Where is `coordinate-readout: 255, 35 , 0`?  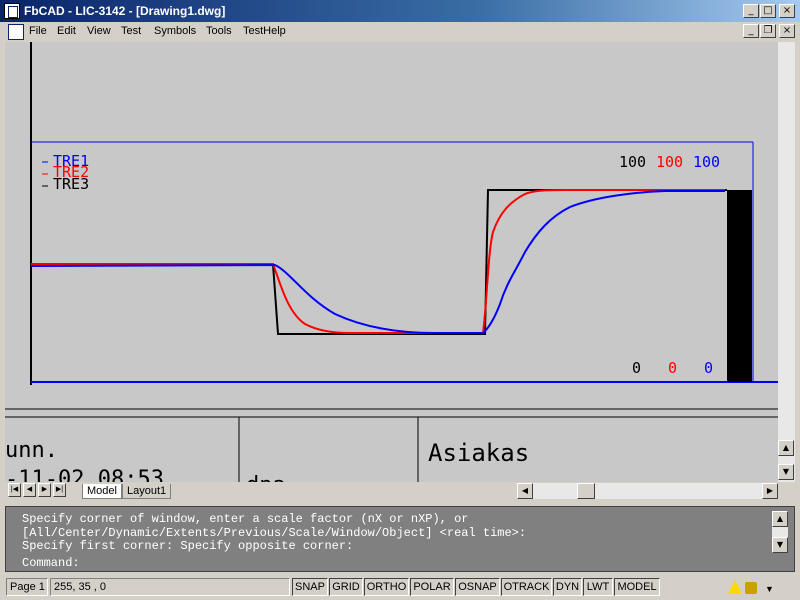
coordinate-readout: 255, 35 , 0 is located at coordinates (170, 587).